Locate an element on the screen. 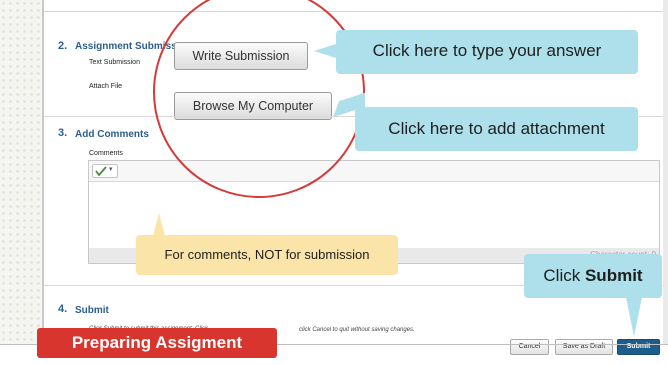  comments-label: Comments is located at coordinates (106, 153).